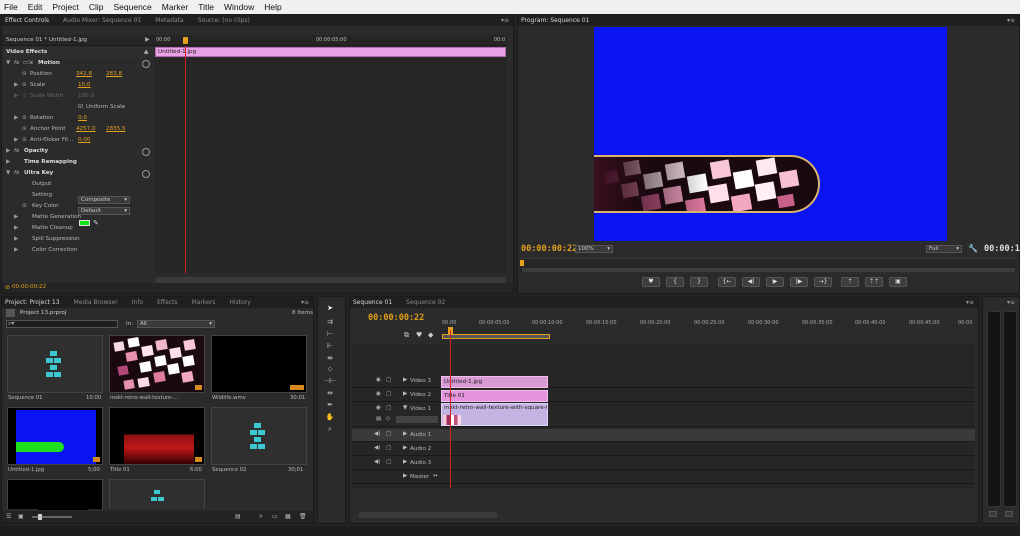 This screenshot has height=536, width=1020. Describe the element at coordinates (651, 282) in the screenshot. I see `add-marker-button: ♥` at that location.